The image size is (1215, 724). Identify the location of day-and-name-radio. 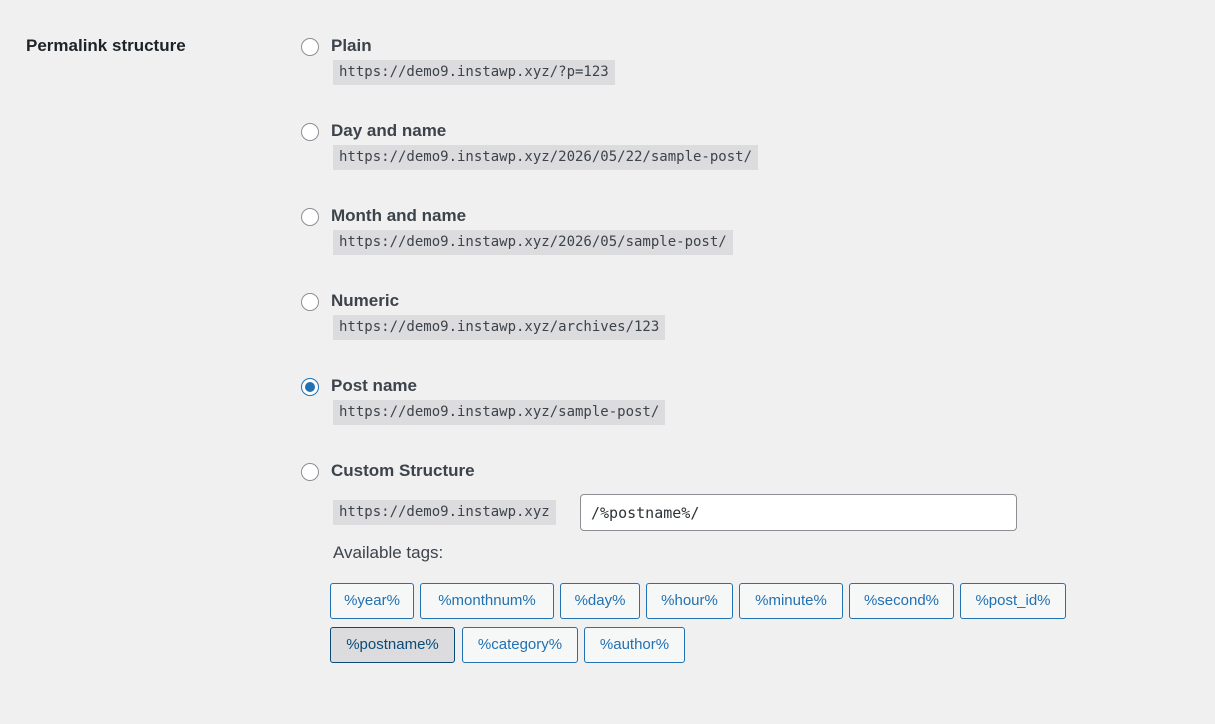
(310, 132).